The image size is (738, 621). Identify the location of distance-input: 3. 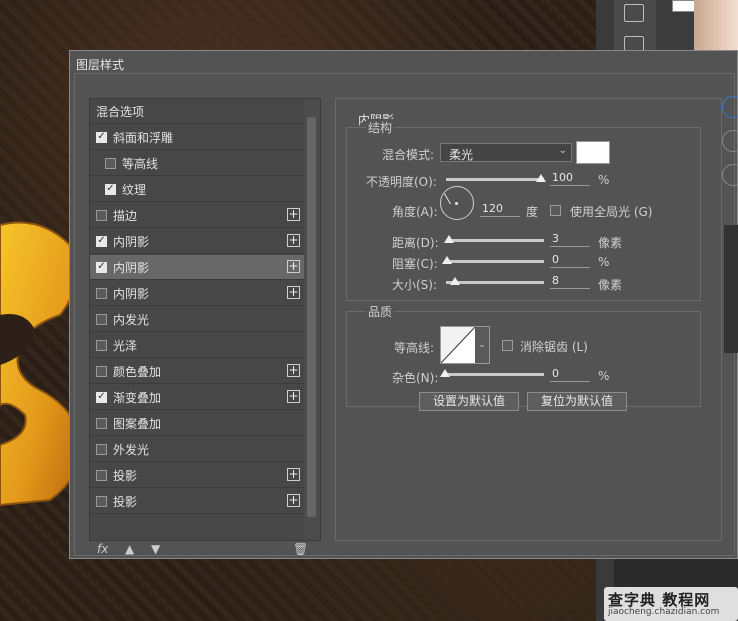
(570, 239).